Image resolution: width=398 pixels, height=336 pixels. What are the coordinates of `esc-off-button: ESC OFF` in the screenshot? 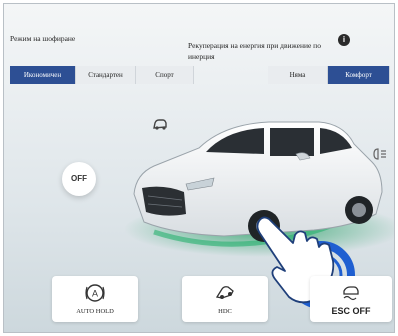 It's located at (351, 299).